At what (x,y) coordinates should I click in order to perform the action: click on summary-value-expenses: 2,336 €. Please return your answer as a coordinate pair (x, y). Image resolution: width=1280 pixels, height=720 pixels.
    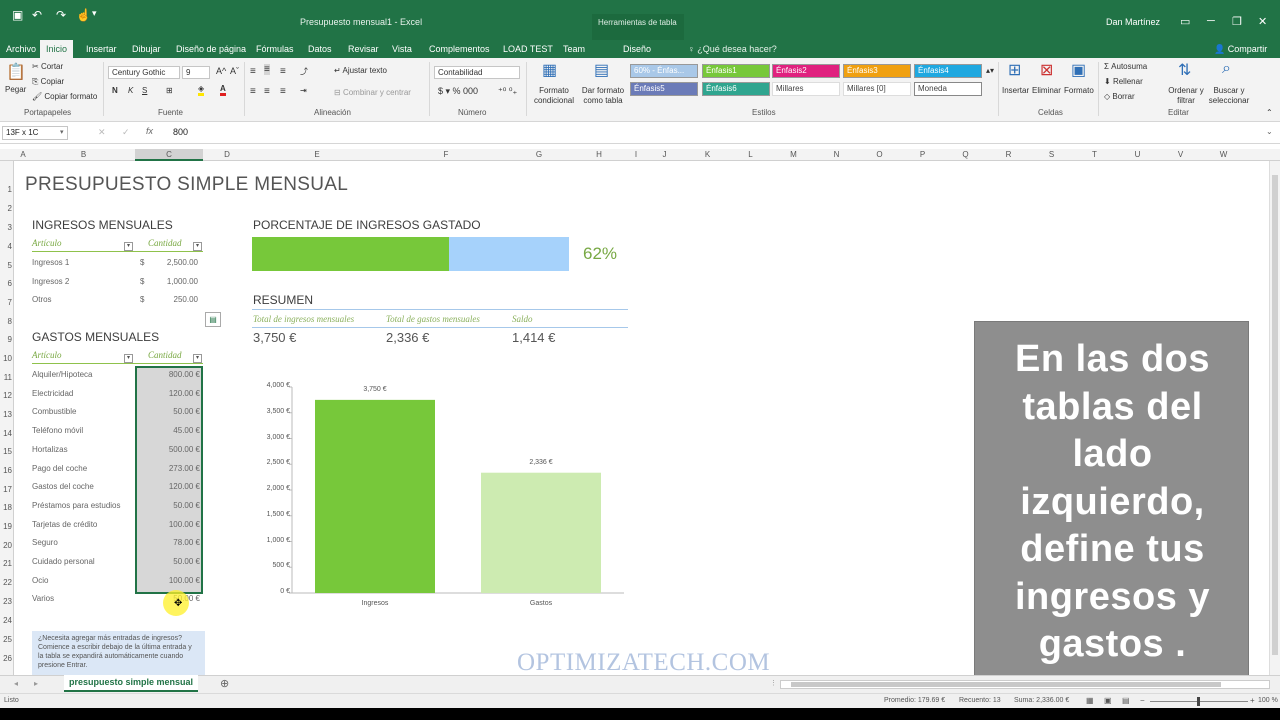
    Looking at the image, I should click on (407, 337).